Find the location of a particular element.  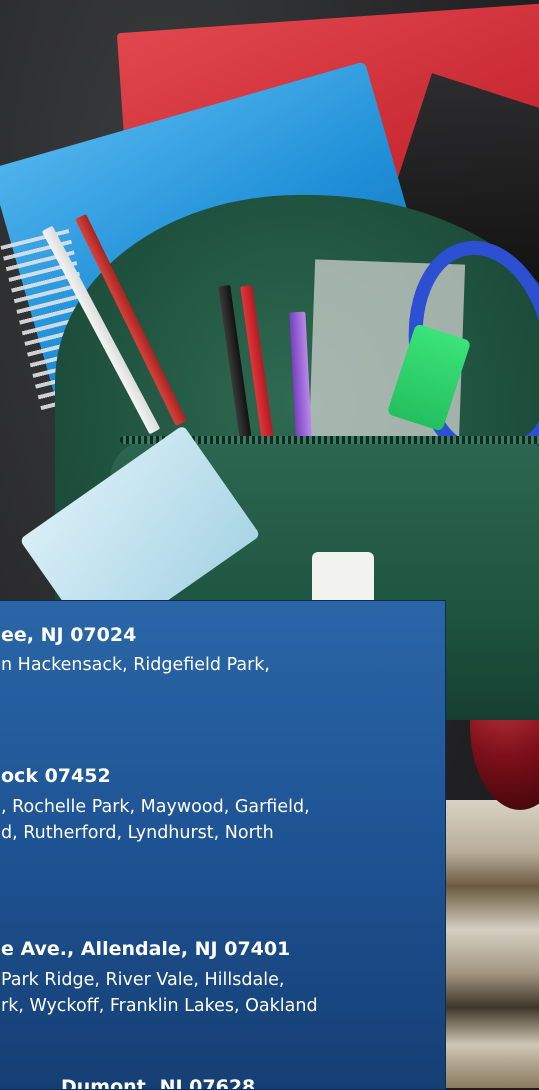

glue-stick-image is located at coordinates (343, 577).